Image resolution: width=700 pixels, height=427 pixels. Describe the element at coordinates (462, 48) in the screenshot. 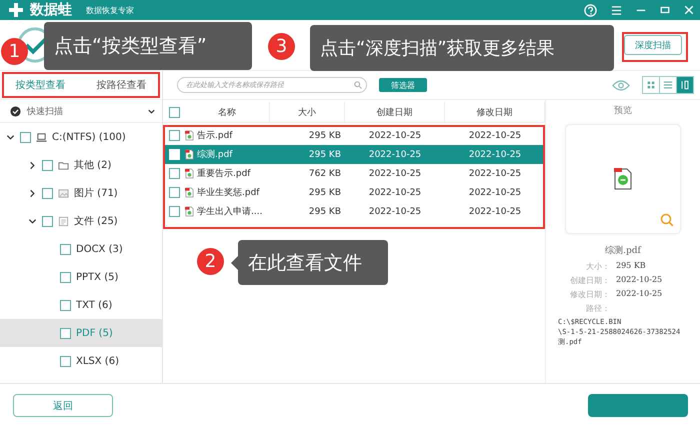

I see `callout-text: 点击“深度扫描”获取更多结果` at that location.